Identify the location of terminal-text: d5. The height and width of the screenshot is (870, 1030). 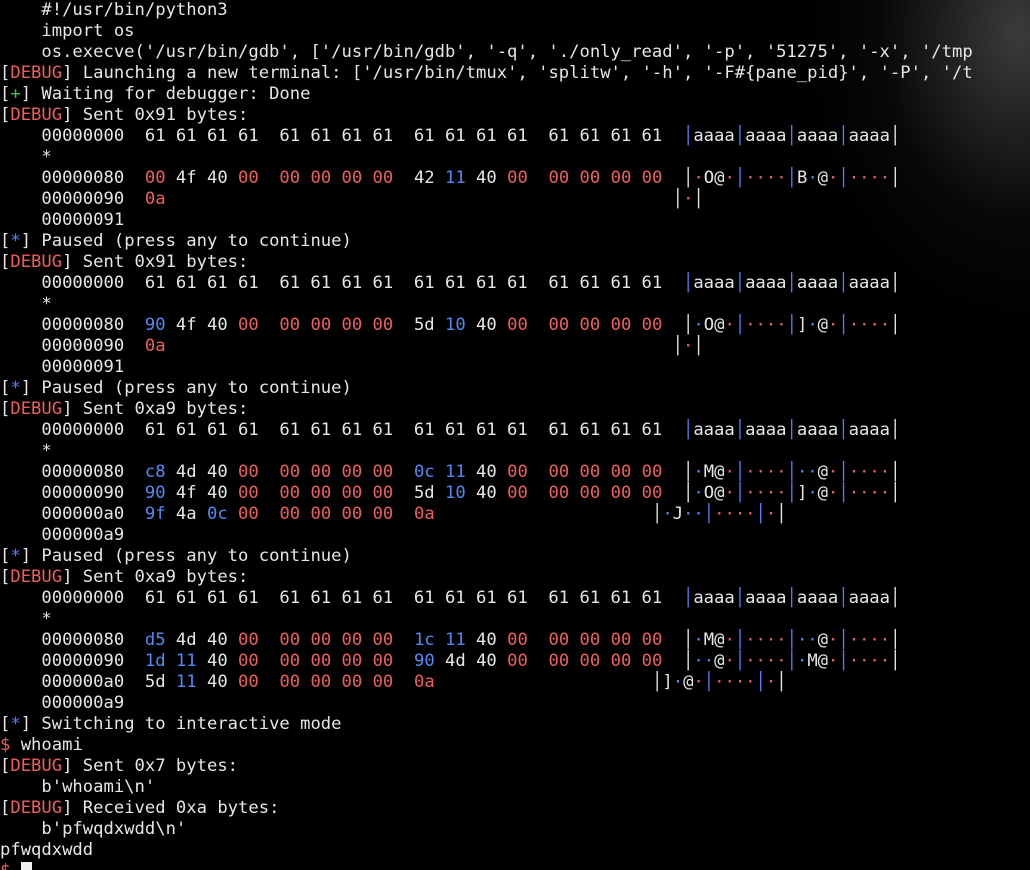
(155, 640).